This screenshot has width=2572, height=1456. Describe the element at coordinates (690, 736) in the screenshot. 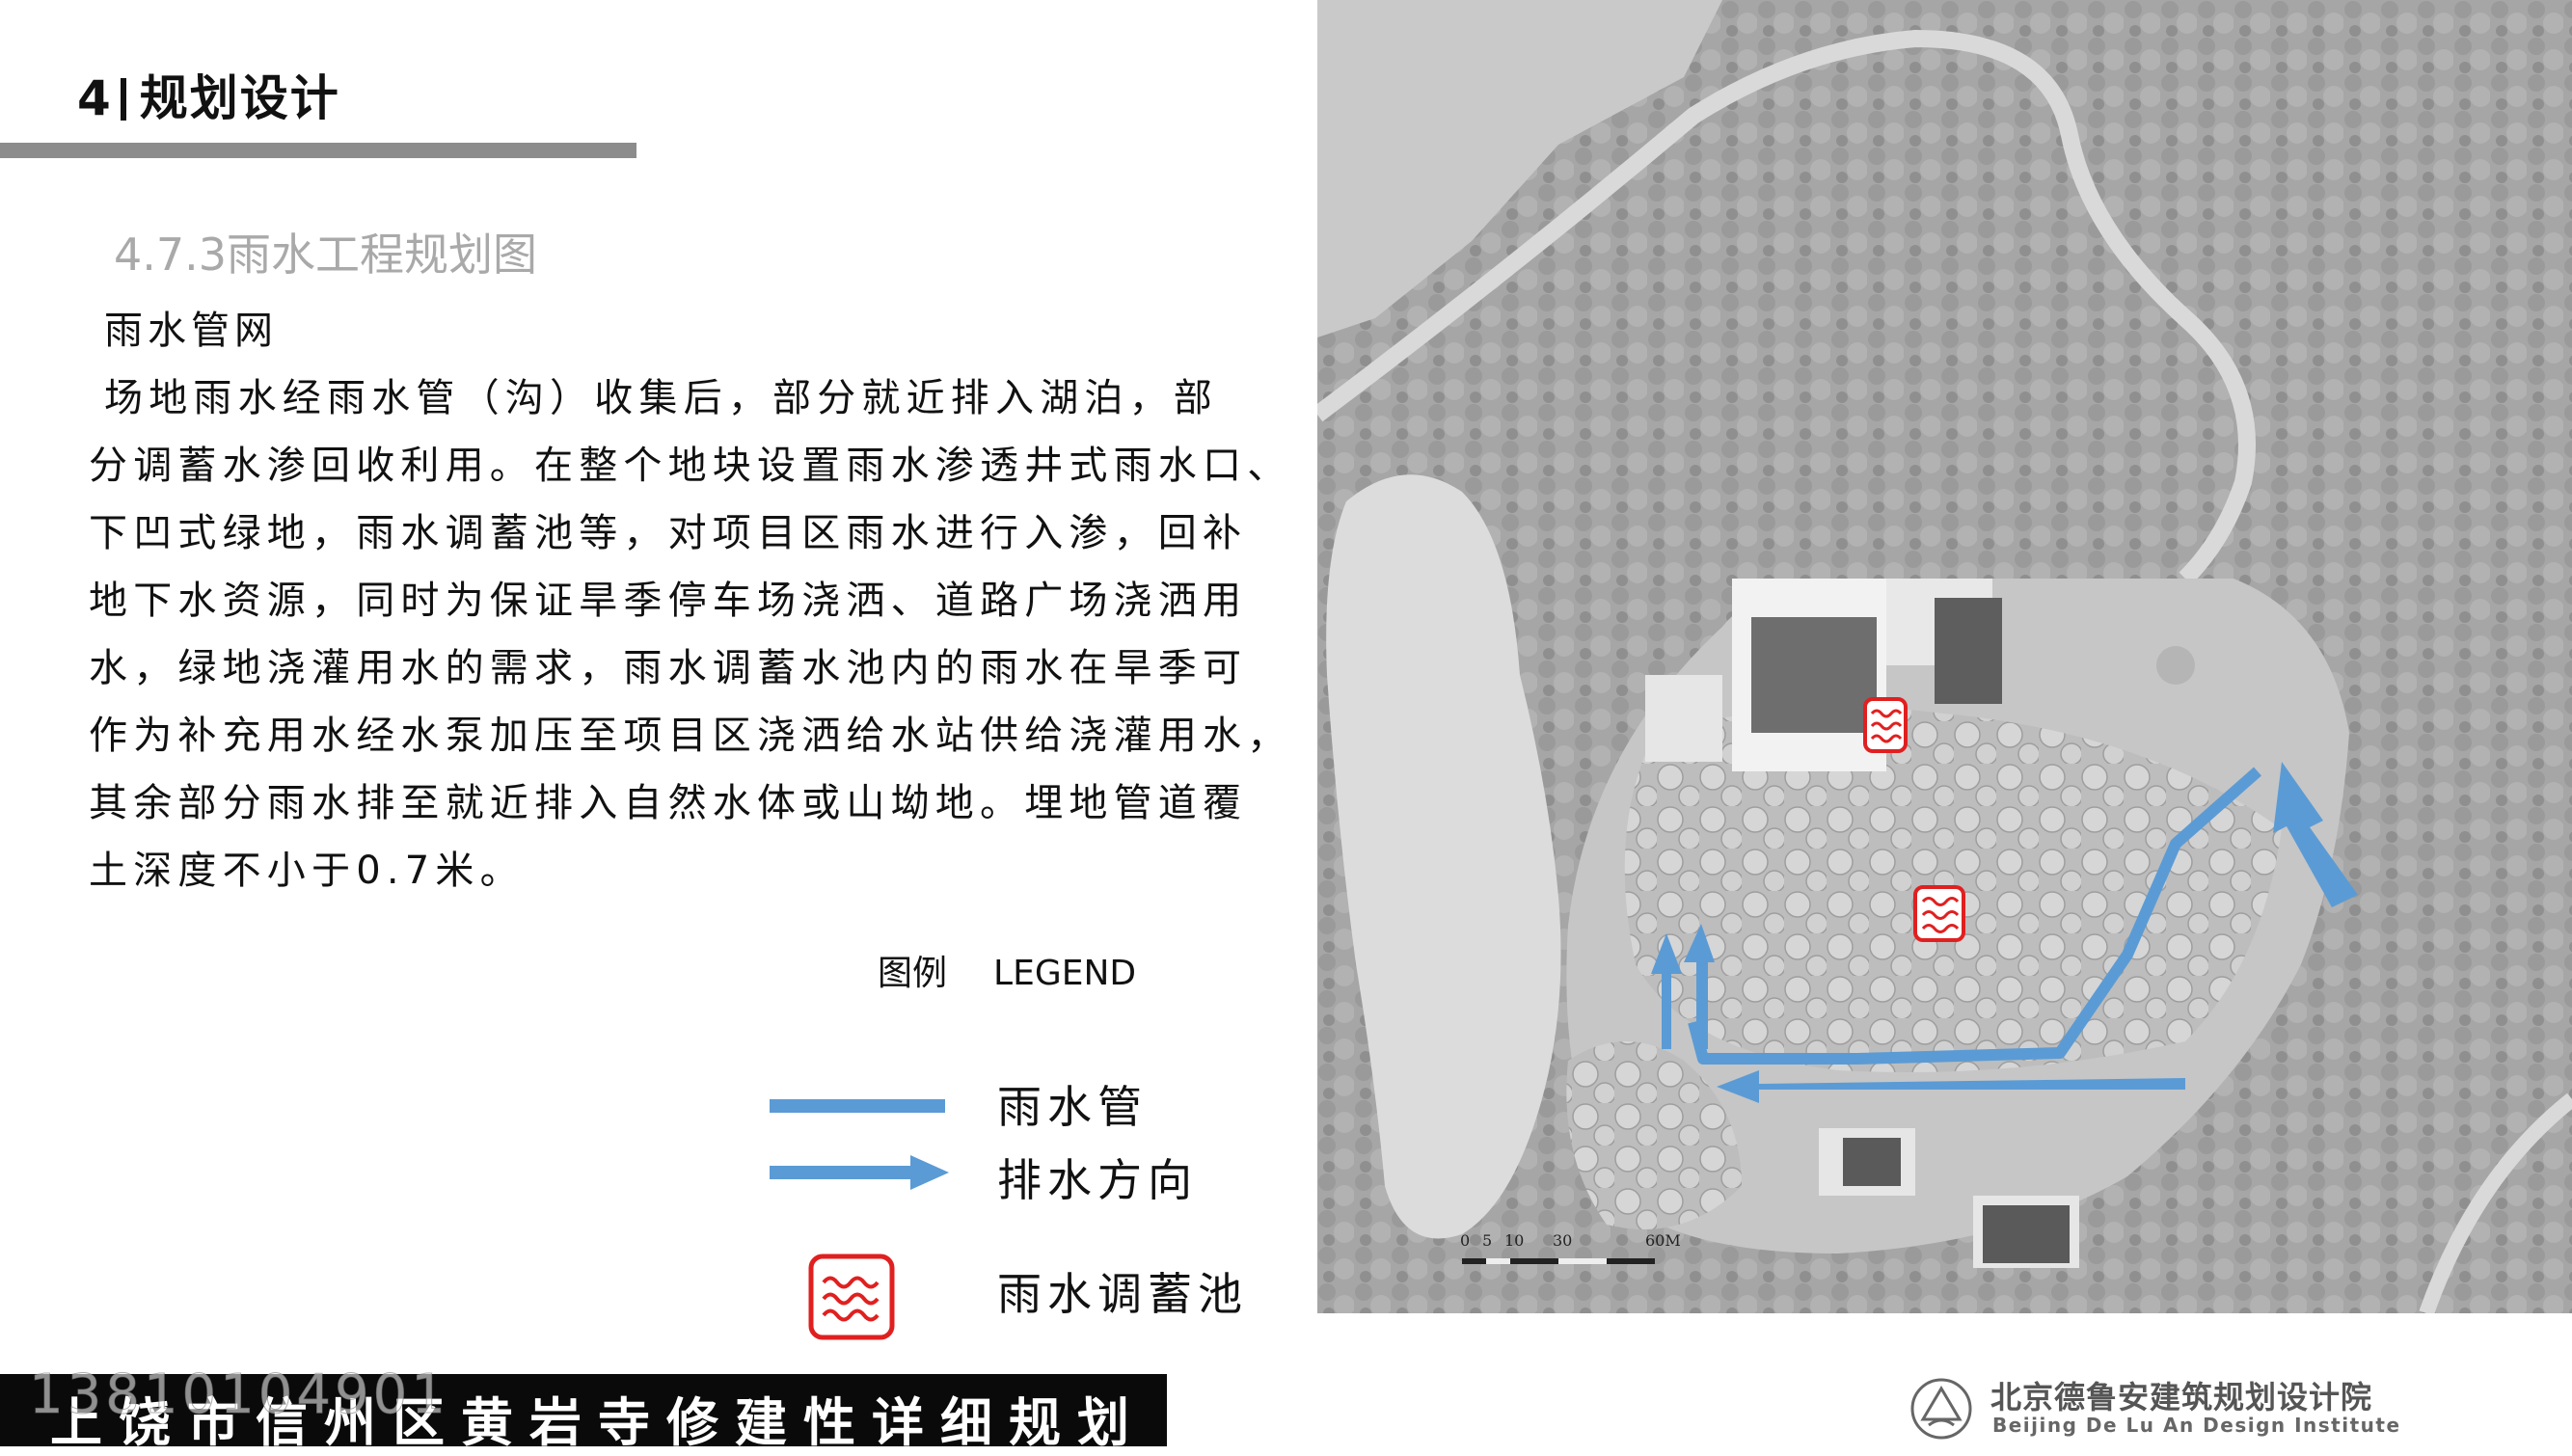

I see `body-line: 作为补充用水经水泵加压至项目区浇洒给水站供给浇灌用水，` at that location.